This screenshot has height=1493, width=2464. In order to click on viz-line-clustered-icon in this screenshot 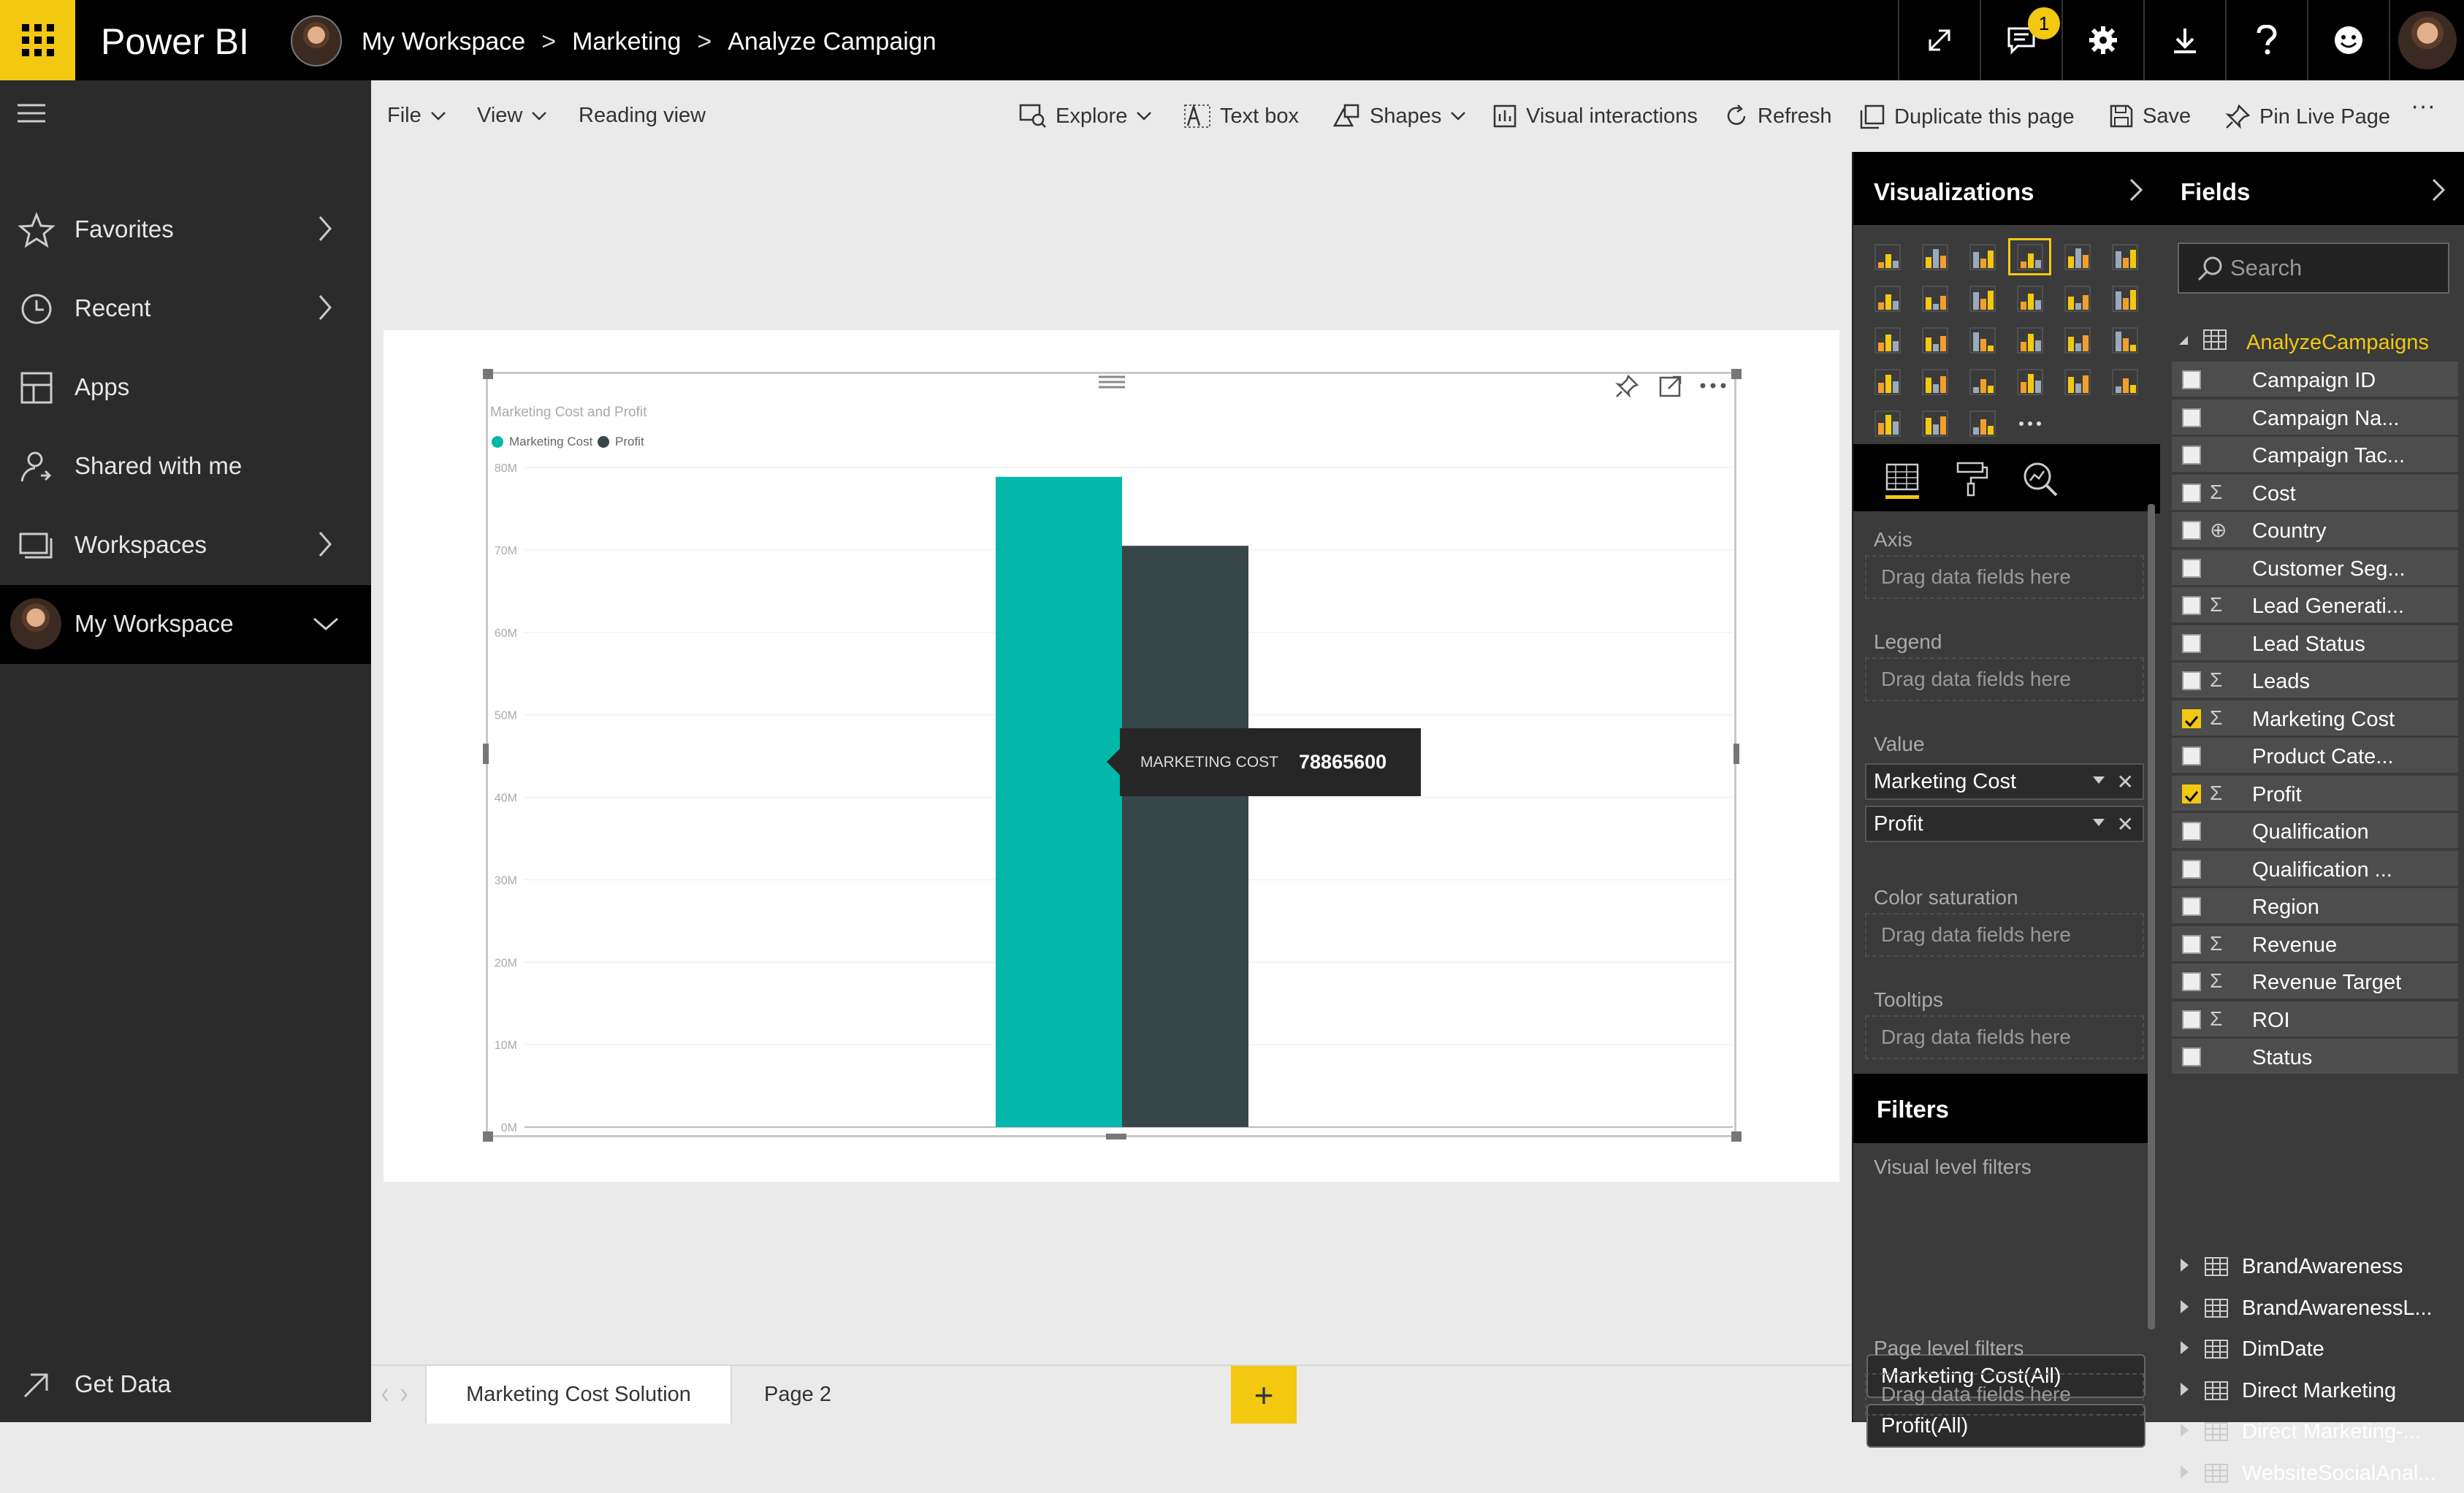, I will do `click(2077, 298)`.